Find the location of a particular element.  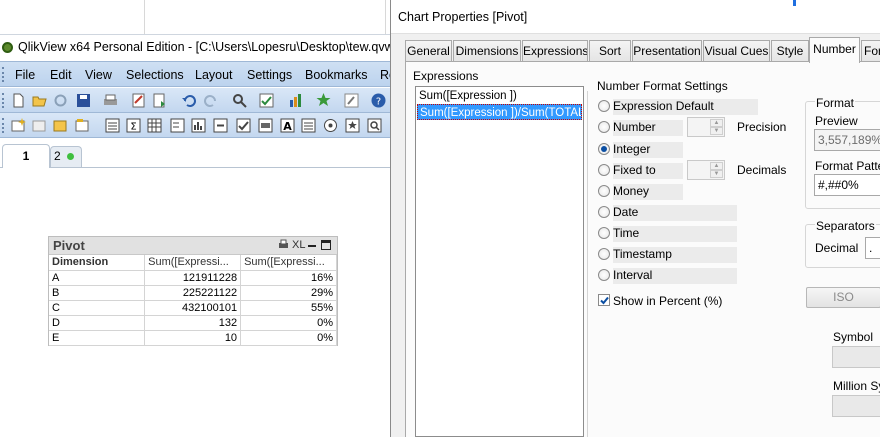

button-object-icon is located at coordinates (265, 125).